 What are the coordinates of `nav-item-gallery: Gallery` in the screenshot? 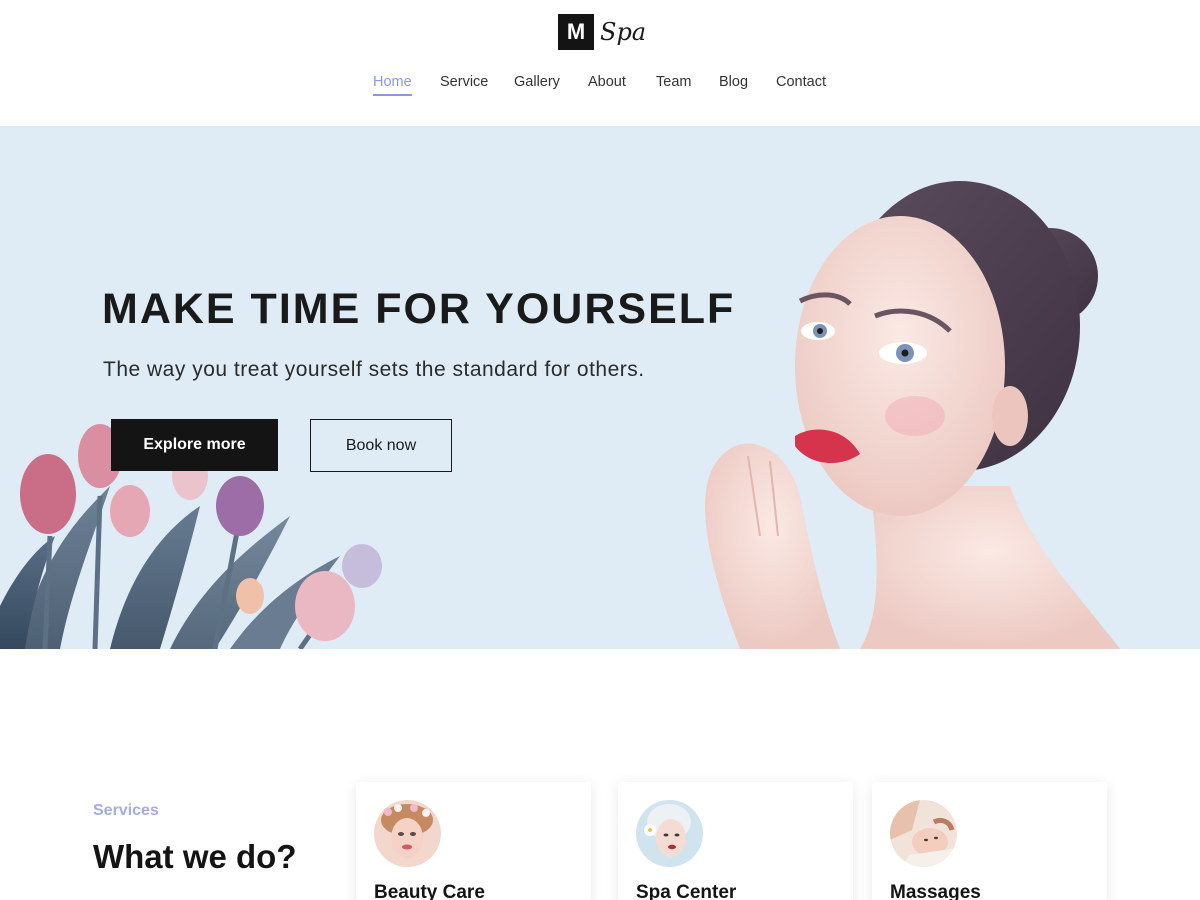 It's located at (537, 84).